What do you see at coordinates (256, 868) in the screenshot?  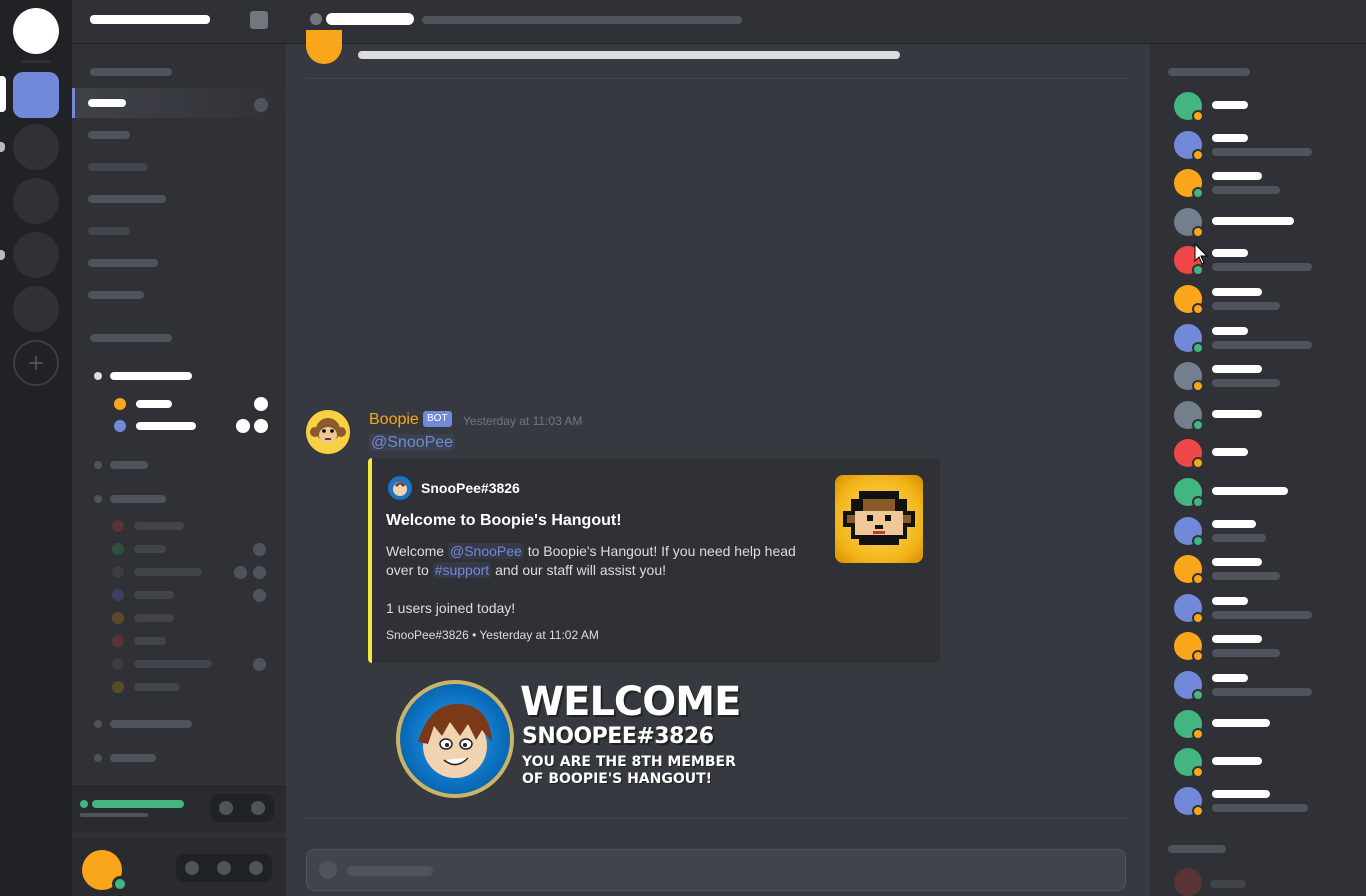 I see `settings-button` at bounding box center [256, 868].